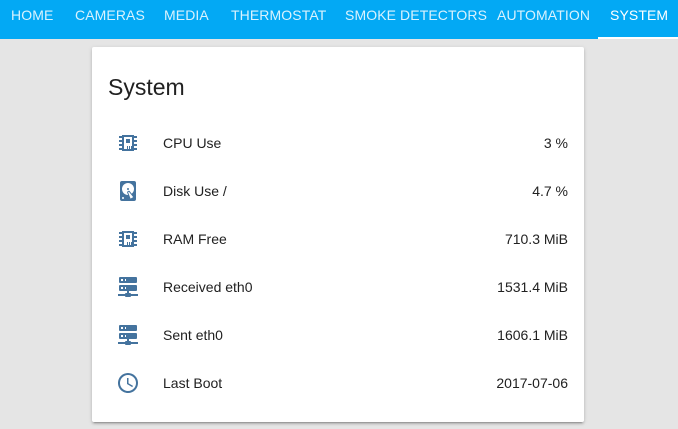 Image resolution: width=678 pixels, height=429 pixels. I want to click on tab-media: MEDIA, so click(186, 19).